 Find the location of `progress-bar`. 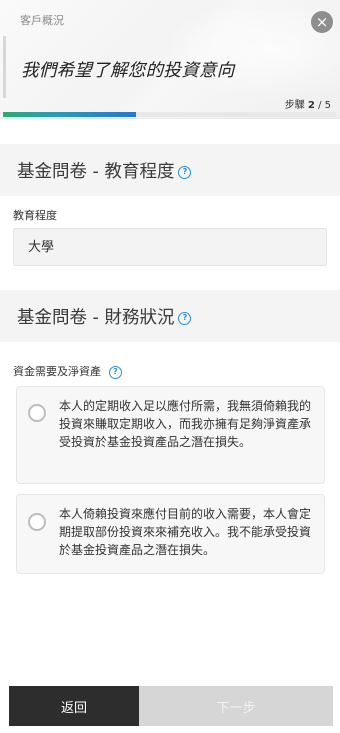

progress-bar is located at coordinates (169, 114).